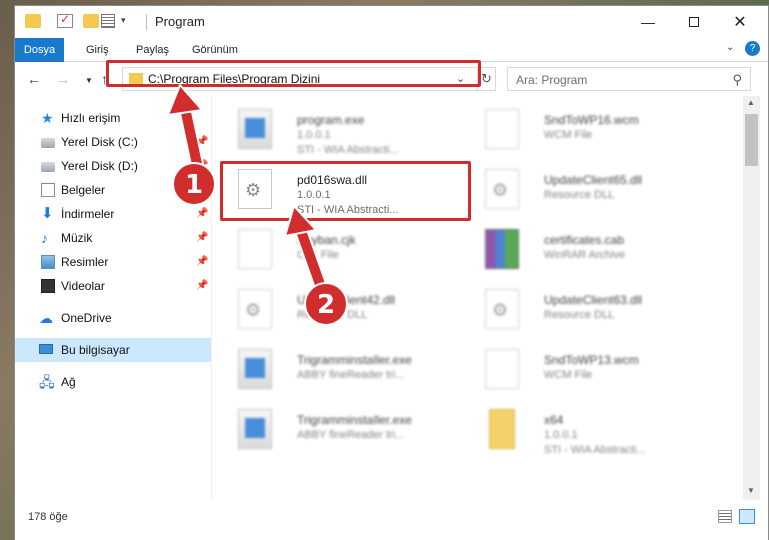 The height and width of the screenshot is (540, 769). What do you see at coordinates (83, 286) in the screenshot?
I see `sidebar-item-label: Videolar` at bounding box center [83, 286].